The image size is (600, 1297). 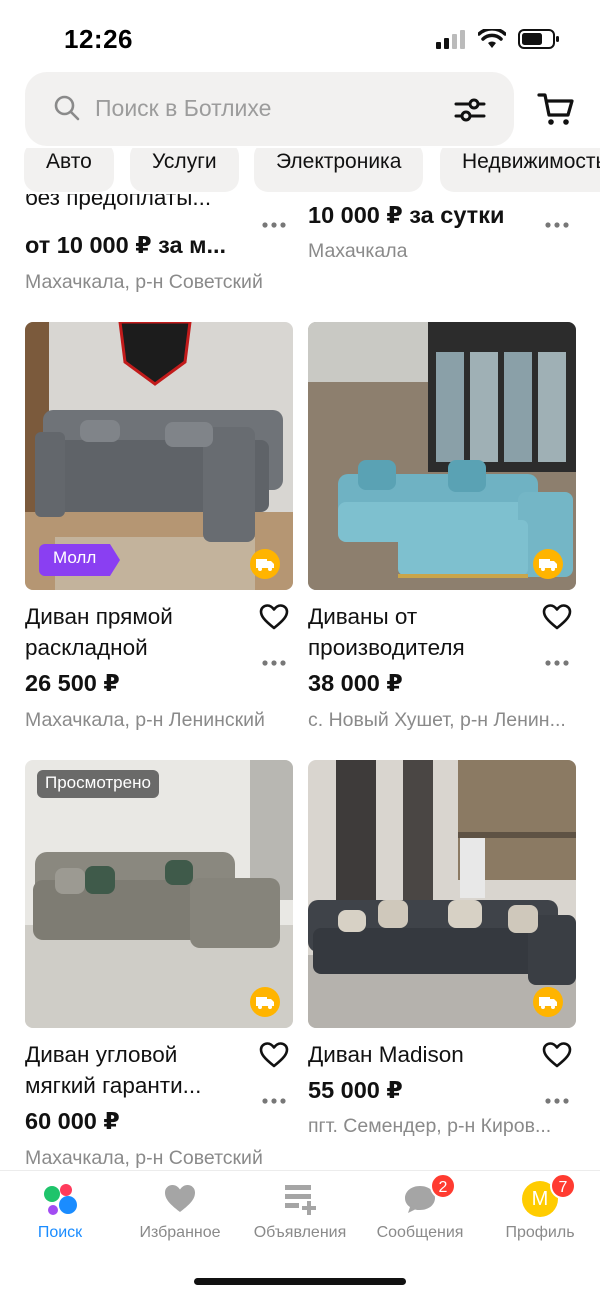 What do you see at coordinates (180, 1232) in the screenshot?
I see `tab-label: Избранное` at bounding box center [180, 1232].